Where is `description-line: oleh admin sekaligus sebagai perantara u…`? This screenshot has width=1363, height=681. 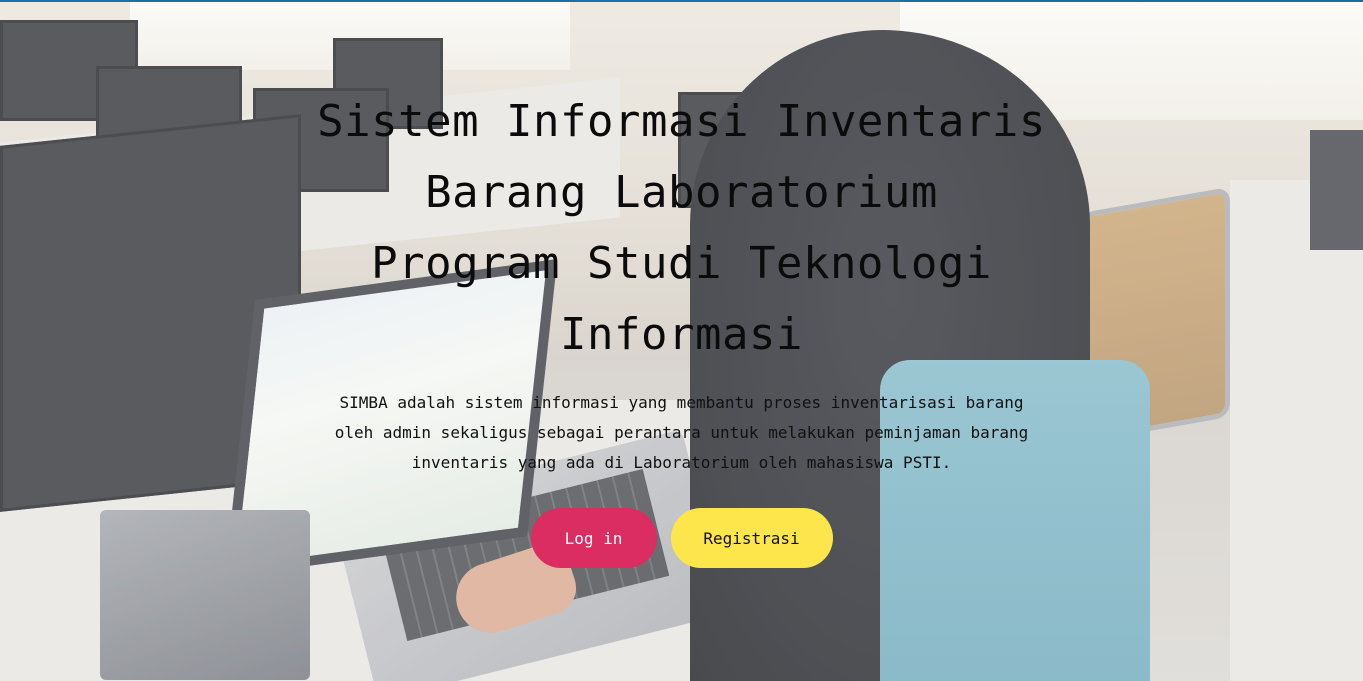 description-line: oleh admin sekaligus sebagai perantara u… is located at coordinates (681, 432).